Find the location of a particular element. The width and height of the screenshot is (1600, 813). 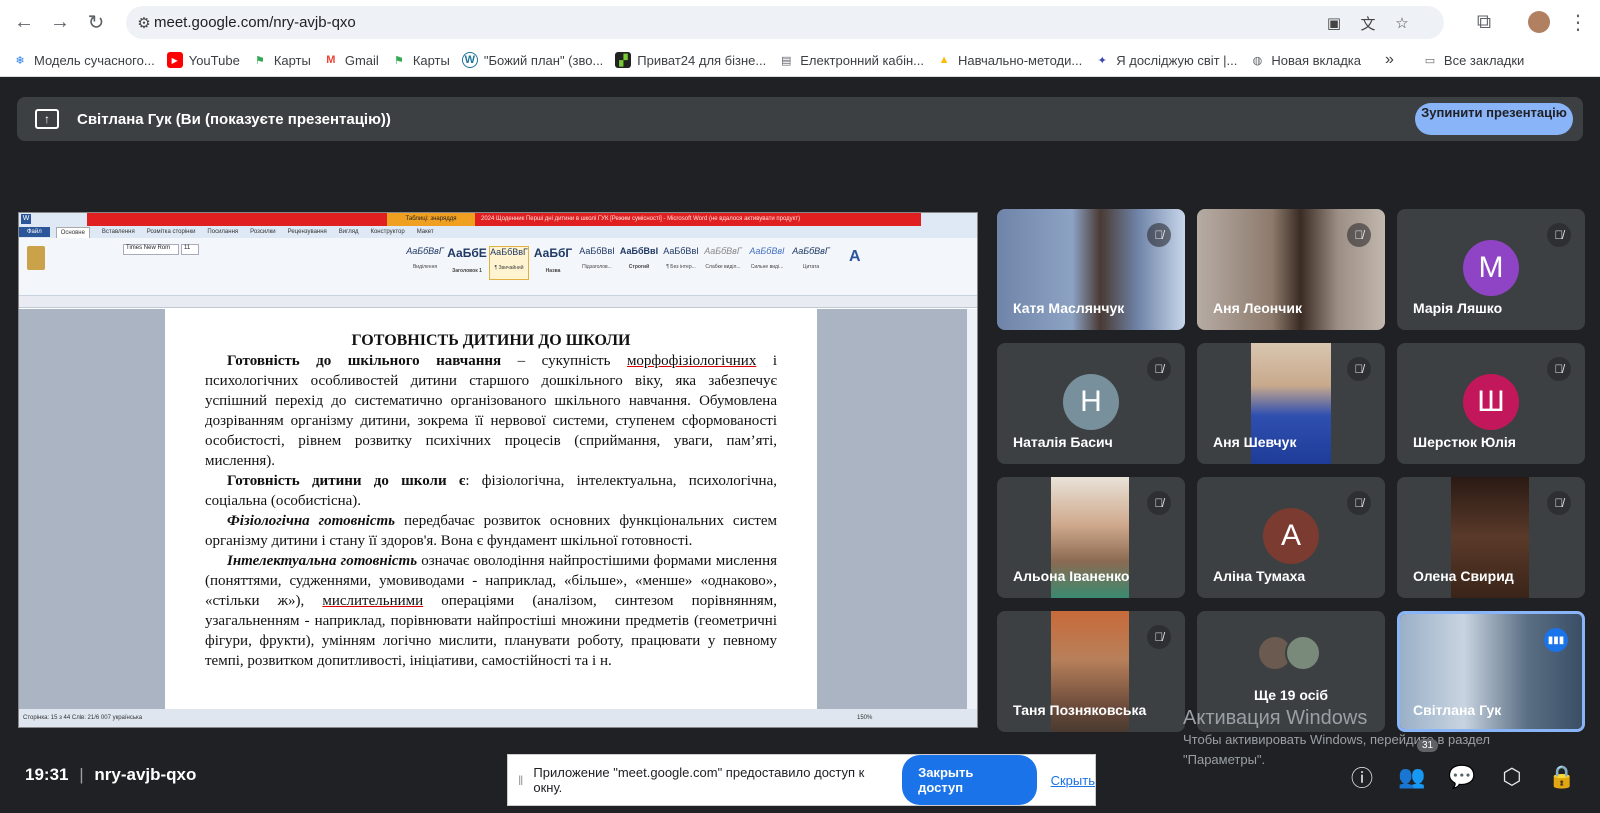

participant-tile: 🎙̸ Аня Шевчук is located at coordinates (1291, 403).